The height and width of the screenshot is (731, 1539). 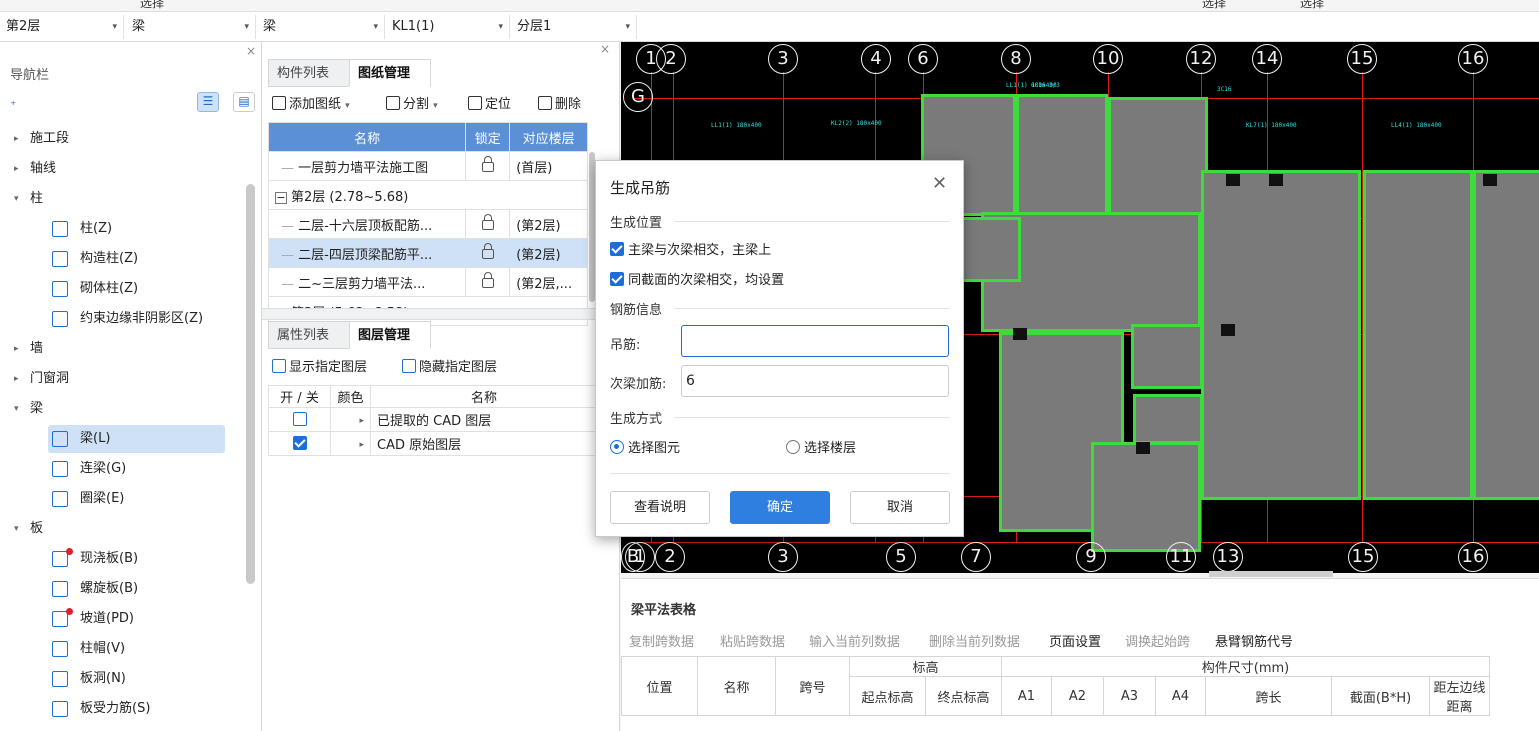 I want to click on detail-view-icon: ▤, so click(x=244, y=102).